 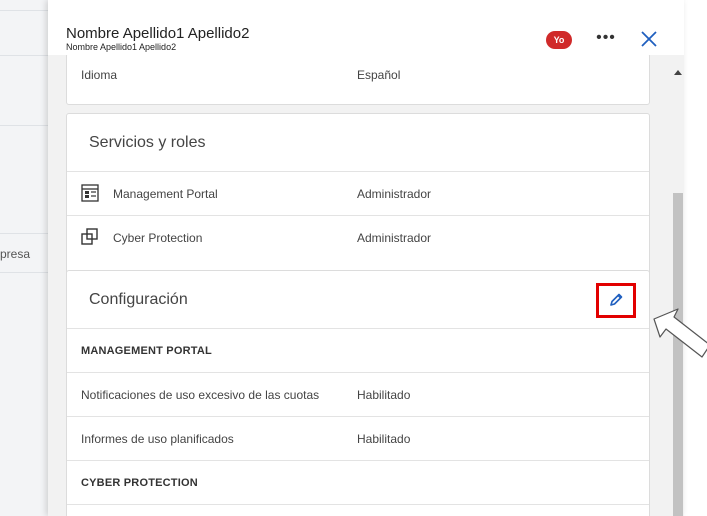 I want to click on close-icon, so click(x=649, y=39).